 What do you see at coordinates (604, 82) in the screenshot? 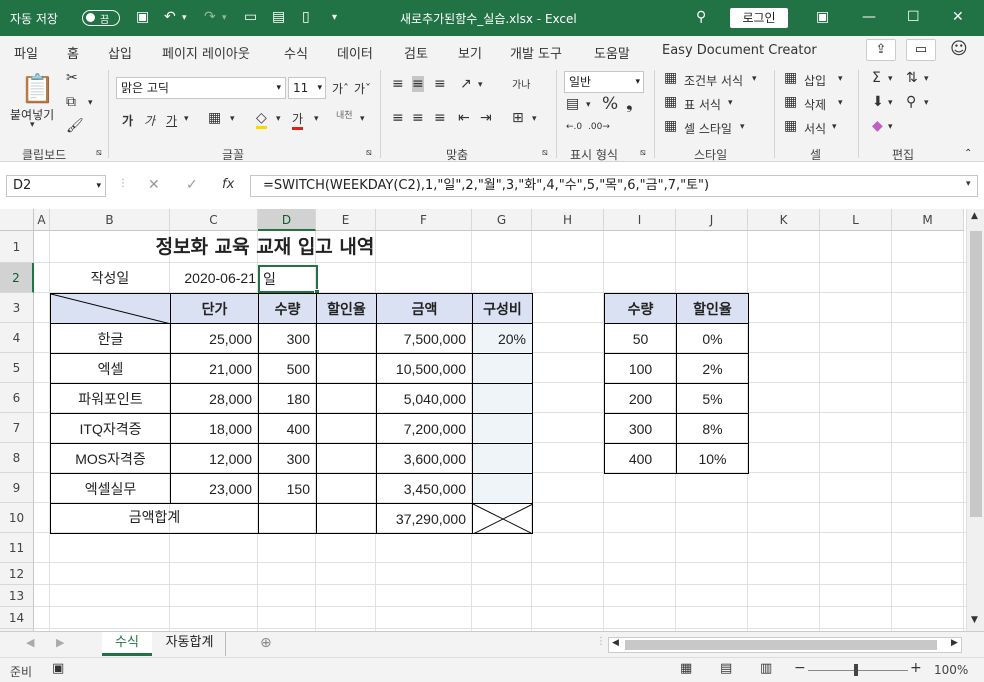
I see `number-format-select: 일반 ▾` at bounding box center [604, 82].